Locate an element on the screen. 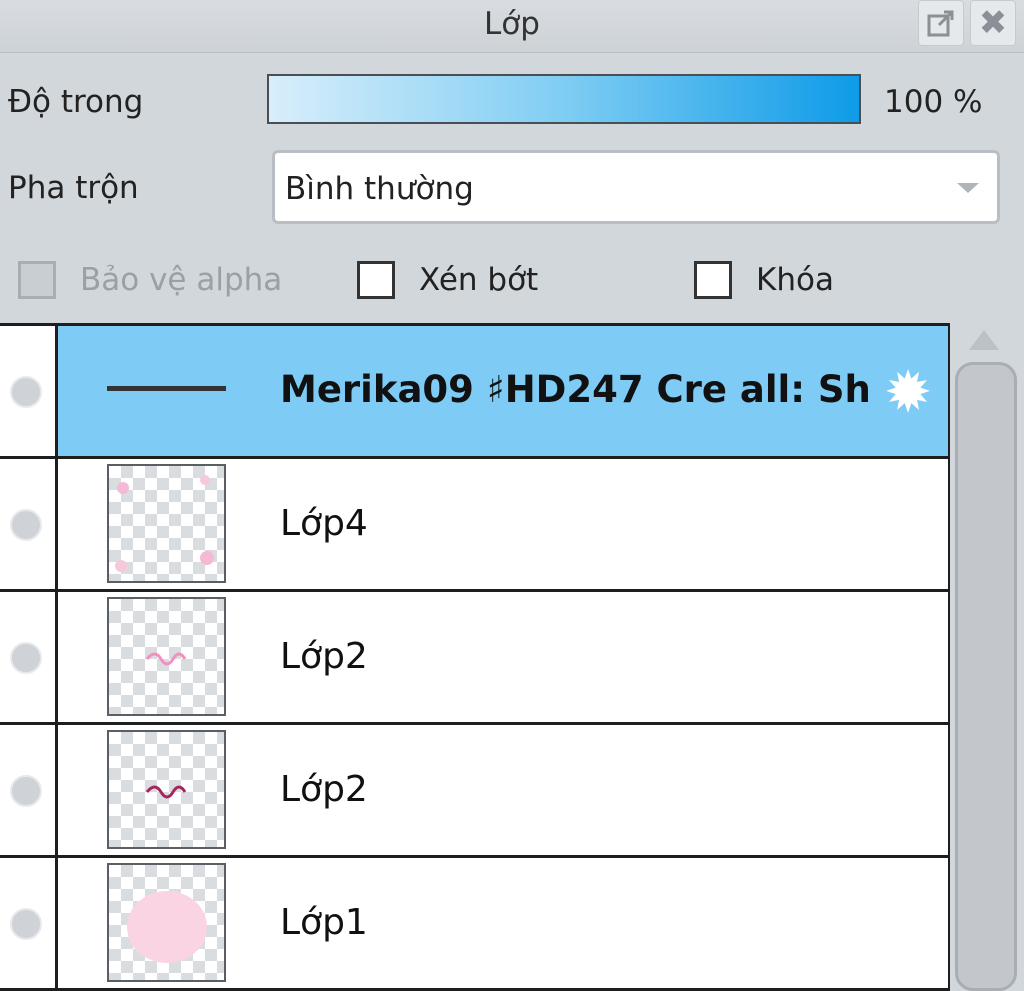  clip-checkbox: Xén bớt is located at coordinates (447, 280).